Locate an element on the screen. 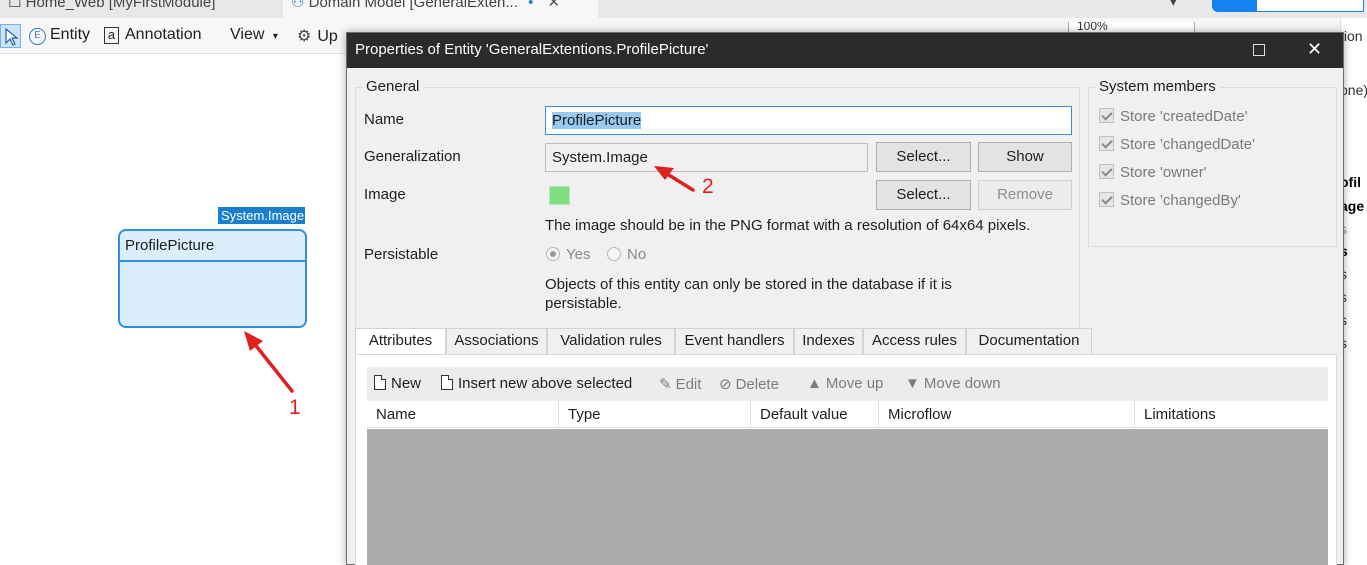 Image resolution: width=1367 pixels, height=565 pixels. close-tab-icon: ✕ is located at coordinates (554, 5).